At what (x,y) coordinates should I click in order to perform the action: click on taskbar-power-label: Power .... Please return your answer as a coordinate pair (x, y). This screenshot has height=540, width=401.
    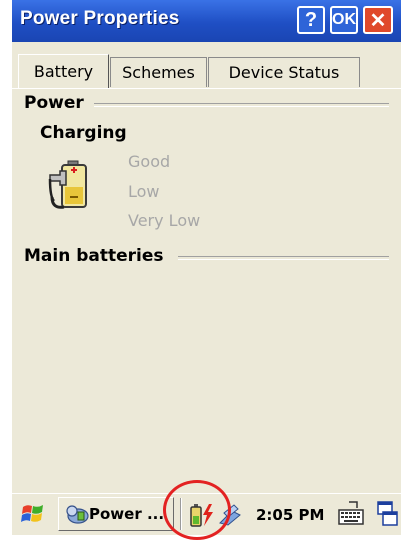
    Looking at the image, I should click on (127, 514).